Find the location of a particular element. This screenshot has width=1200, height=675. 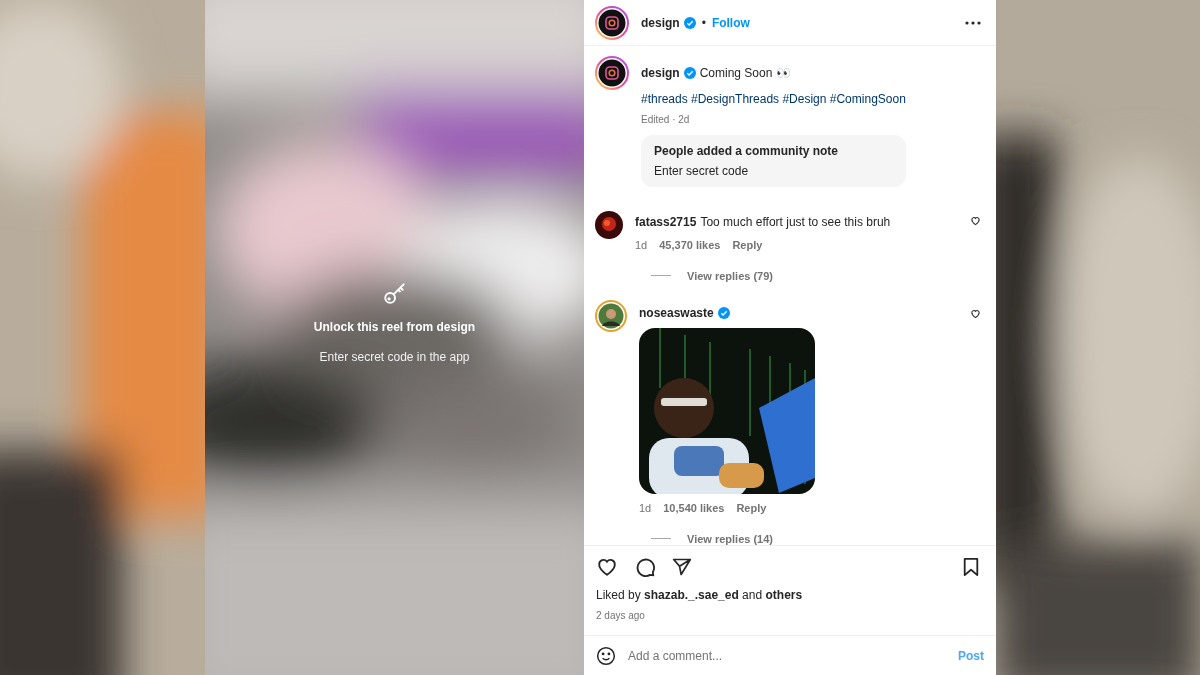

lock-subtitle: Enter secret code in the app is located at coordinates (394, 357).